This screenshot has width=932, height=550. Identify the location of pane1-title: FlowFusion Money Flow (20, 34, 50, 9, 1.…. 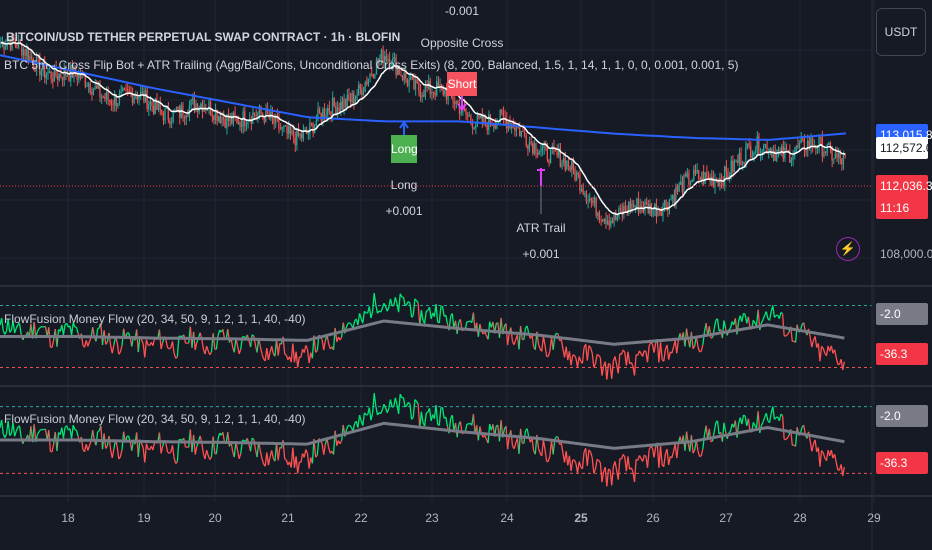
(154, 319).